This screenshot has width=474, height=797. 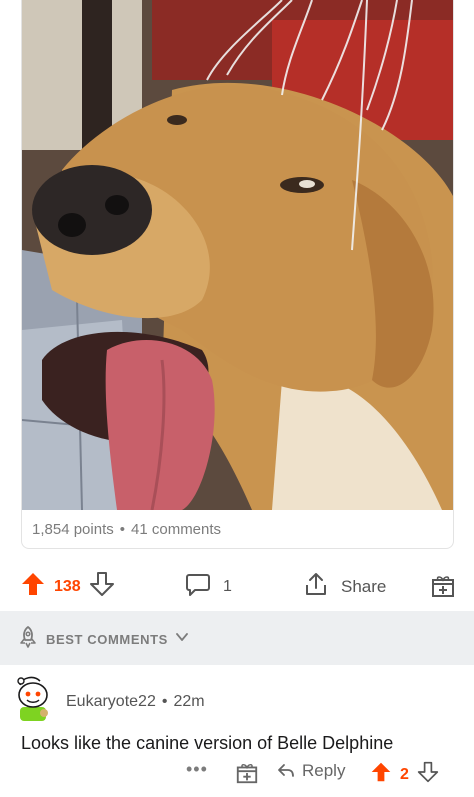 What do you see at coordinates (286, 770) in the screenshot?
I see `reply-arrow-icon` at bounding box center [286, 770].